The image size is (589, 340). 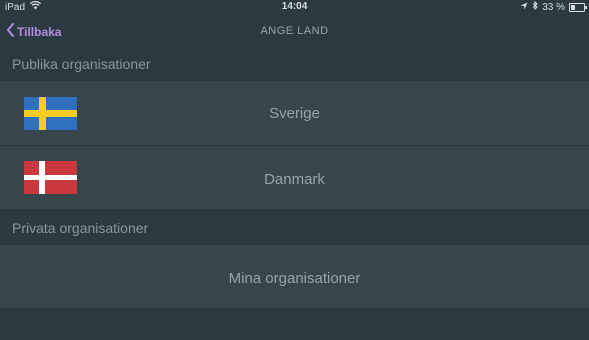 What do you see at coordinates (573, 7) in the screenshot?
I see `battery-level` at bounding box center [573, 7].